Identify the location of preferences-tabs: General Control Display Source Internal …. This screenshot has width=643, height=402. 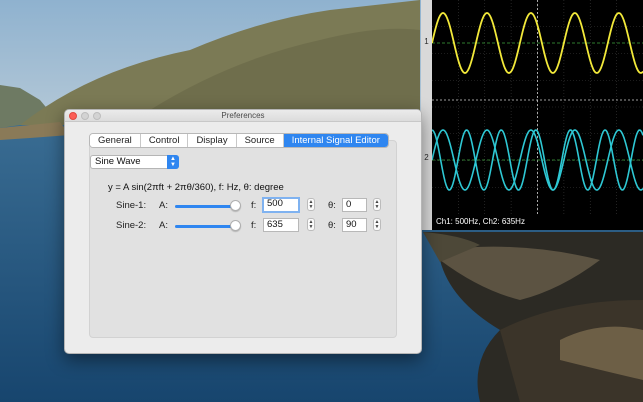
(239, 140).